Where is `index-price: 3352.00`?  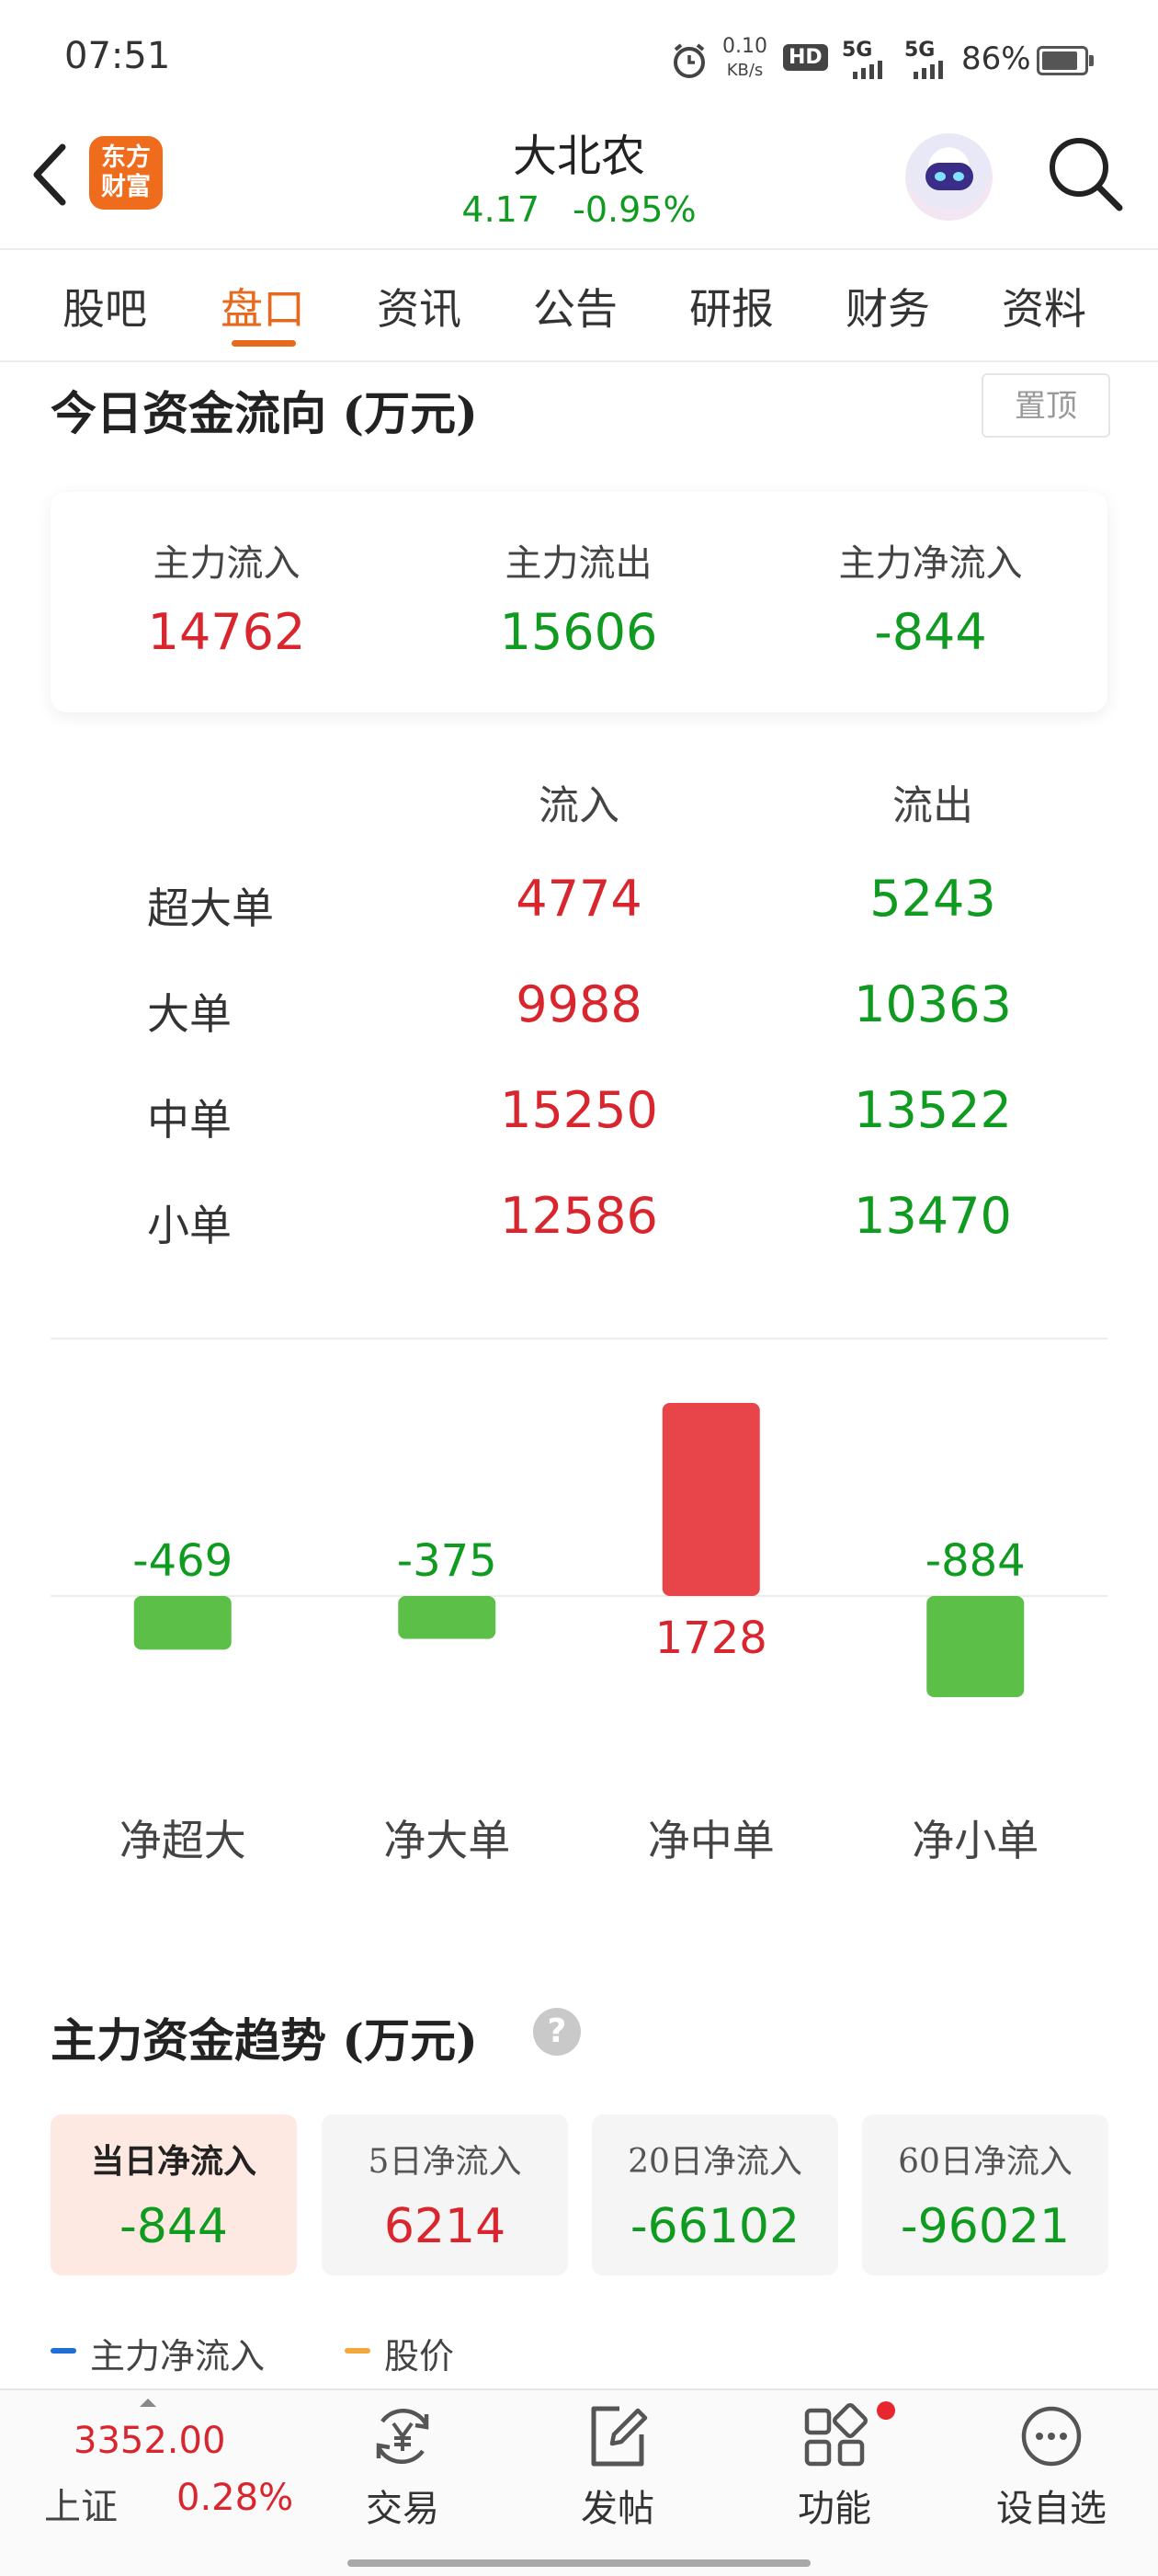 index-price: 3352.00 is located at coordinates (150, 2441).